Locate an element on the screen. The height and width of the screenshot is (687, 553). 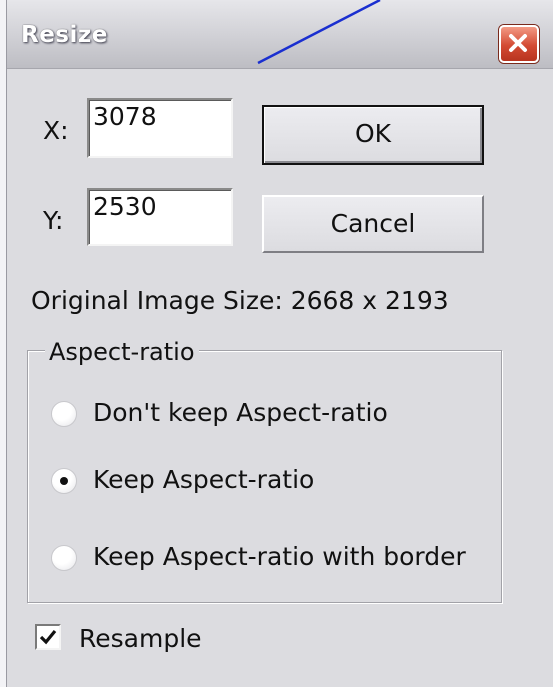
radio-label: Don't keep Aspect-ratio is located at coordinates (240, 412).